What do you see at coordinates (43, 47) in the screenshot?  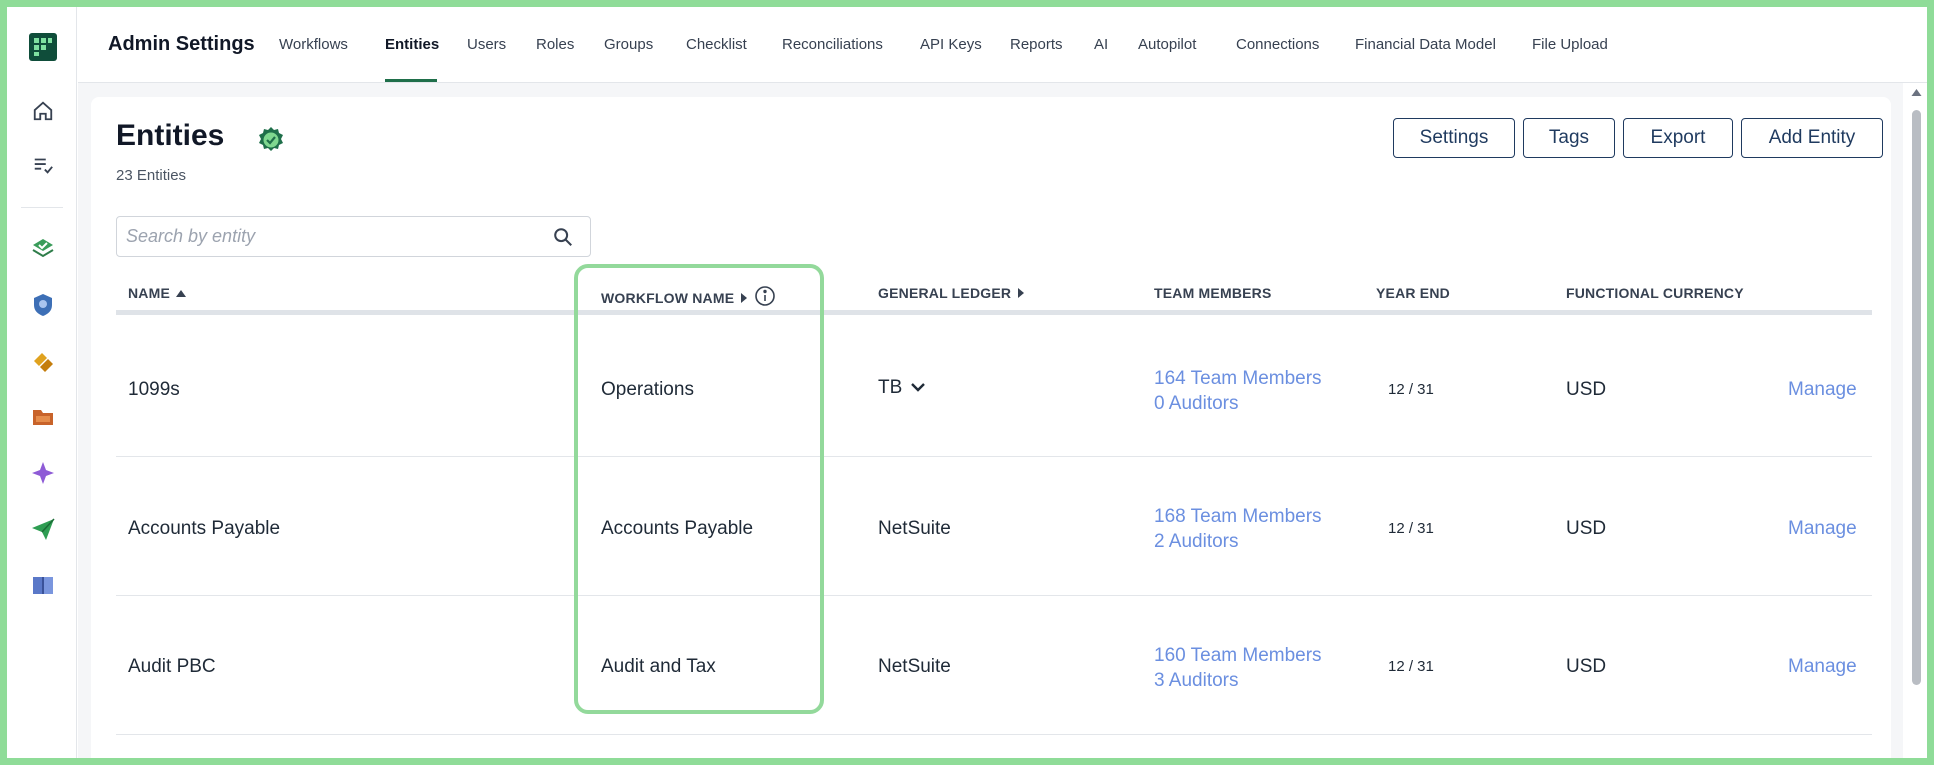 I see `app-logo-icon` at bounding box center [43, 47].